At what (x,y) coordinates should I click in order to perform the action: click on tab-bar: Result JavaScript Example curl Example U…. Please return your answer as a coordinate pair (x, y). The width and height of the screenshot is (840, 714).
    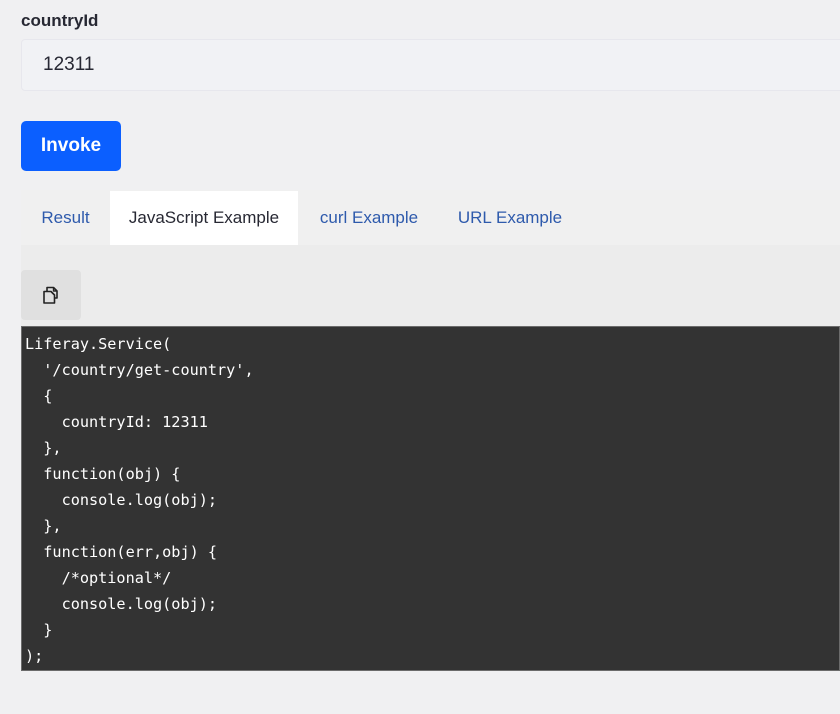
    Looking at the image, I should click on (430, 217).